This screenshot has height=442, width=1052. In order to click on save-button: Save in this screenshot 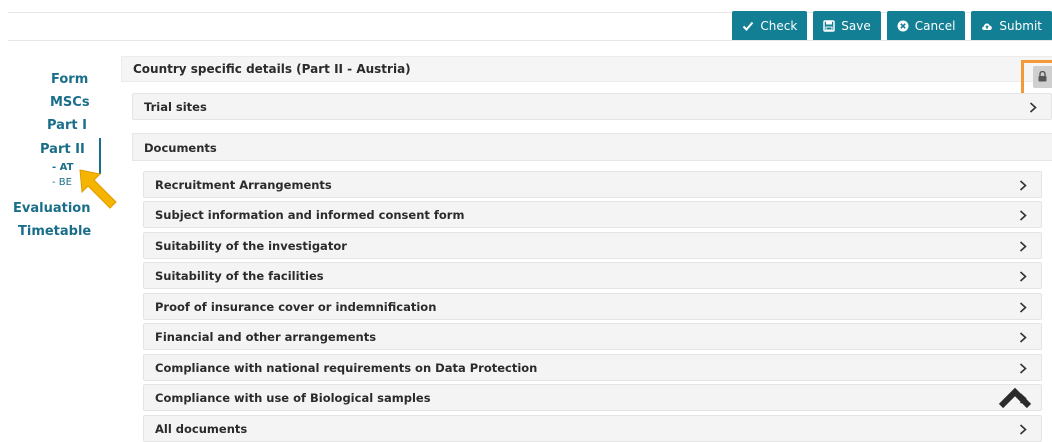, I will do `click(847, 26)`.